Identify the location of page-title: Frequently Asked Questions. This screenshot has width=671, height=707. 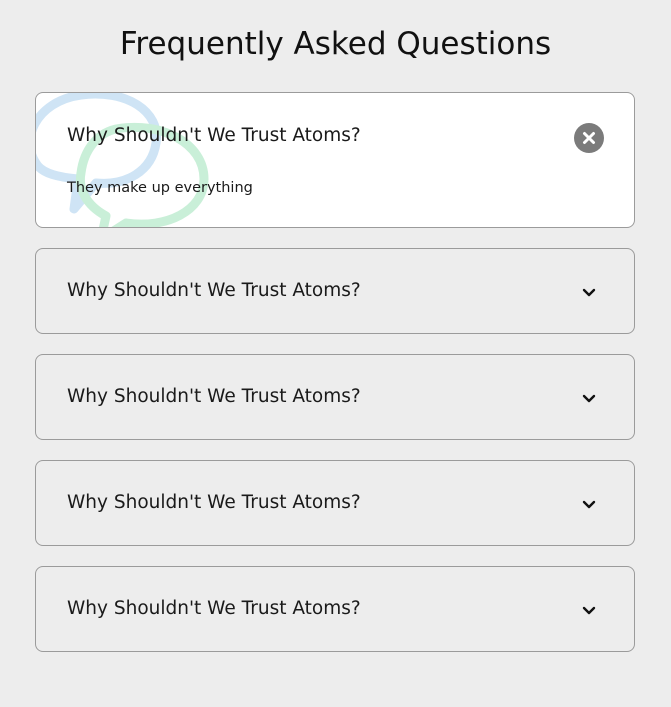
(335, 44).